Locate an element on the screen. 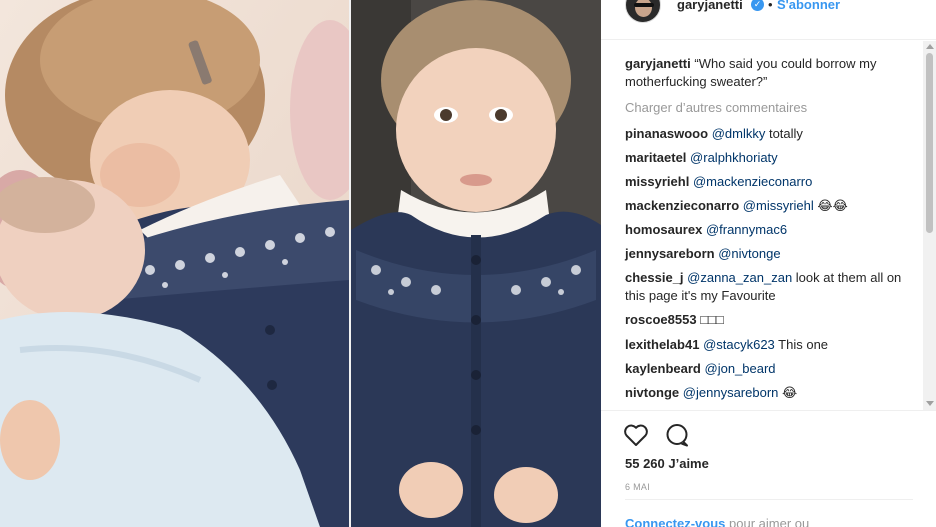  comment-username: homosaurex is located at coordinates (663, 229).